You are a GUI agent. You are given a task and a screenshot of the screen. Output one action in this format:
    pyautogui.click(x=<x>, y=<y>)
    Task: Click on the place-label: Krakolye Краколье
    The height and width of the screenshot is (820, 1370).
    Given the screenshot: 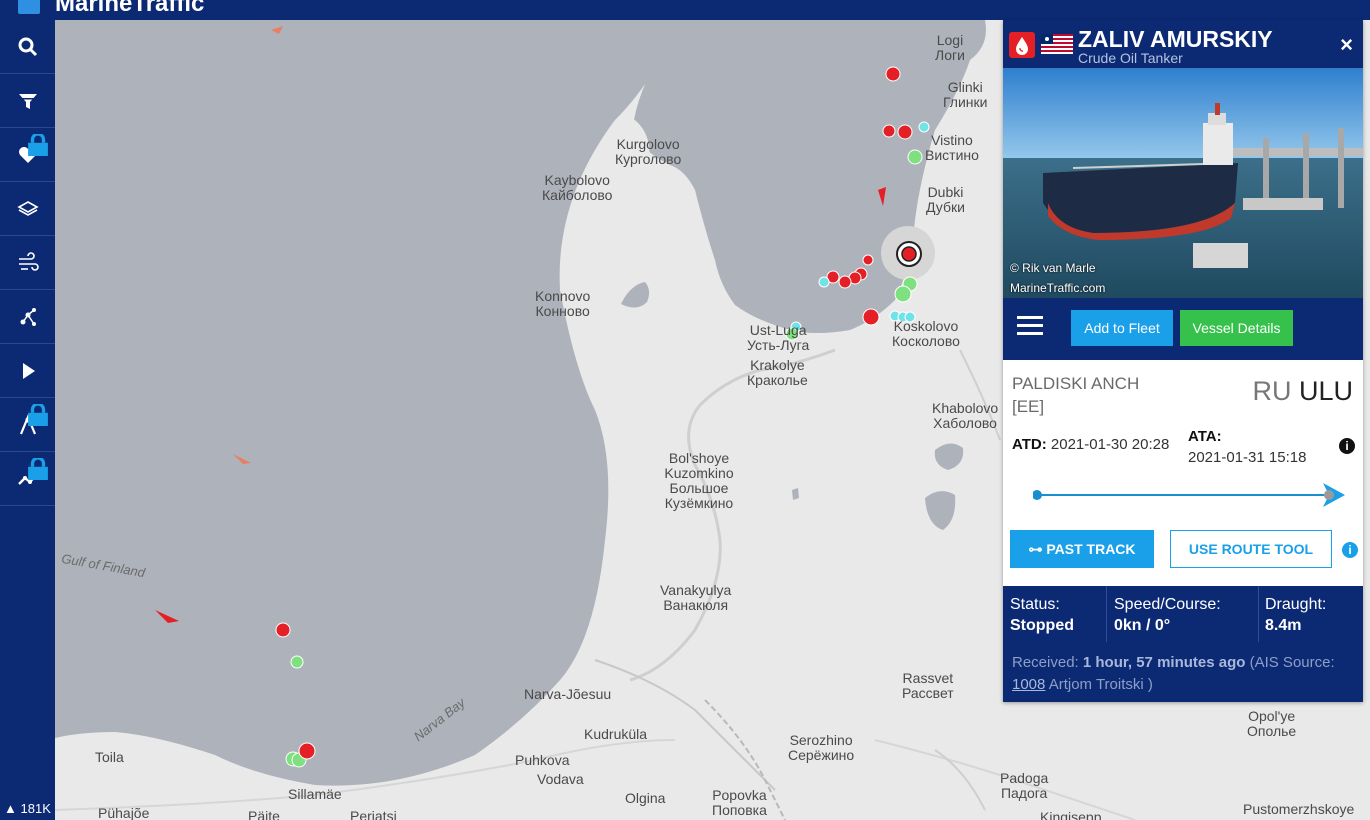 What is the action you would take?
    pyautogui.click(x=777, y=372)
    